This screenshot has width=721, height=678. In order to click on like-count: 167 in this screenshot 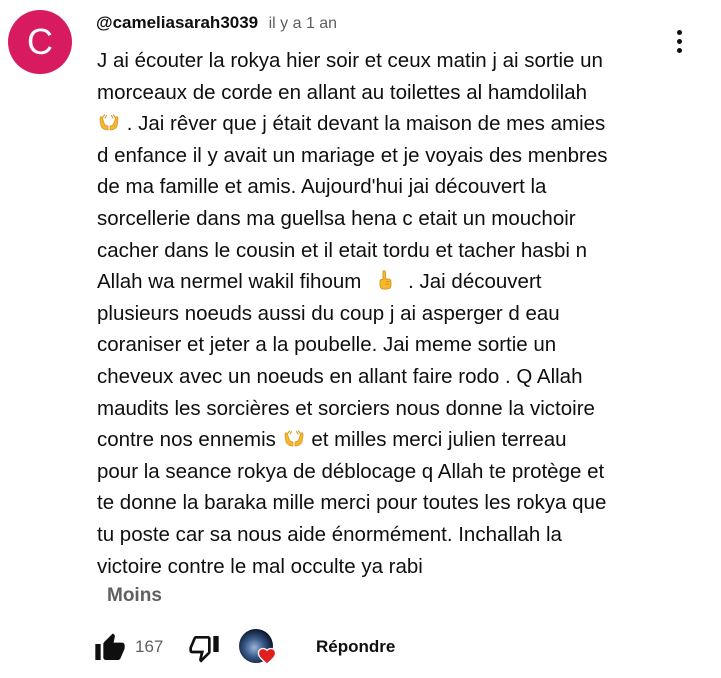, I will do `click(149, 646)`.